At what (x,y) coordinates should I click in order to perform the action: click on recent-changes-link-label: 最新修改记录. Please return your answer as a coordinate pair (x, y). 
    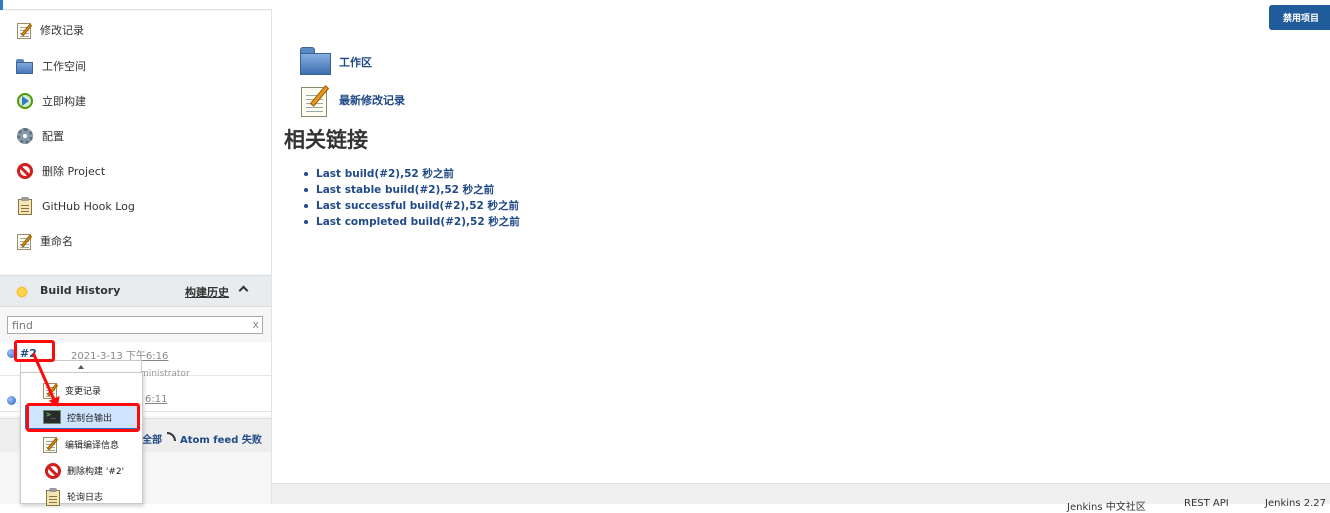
    Looking at the image, I should click on (372, 100).